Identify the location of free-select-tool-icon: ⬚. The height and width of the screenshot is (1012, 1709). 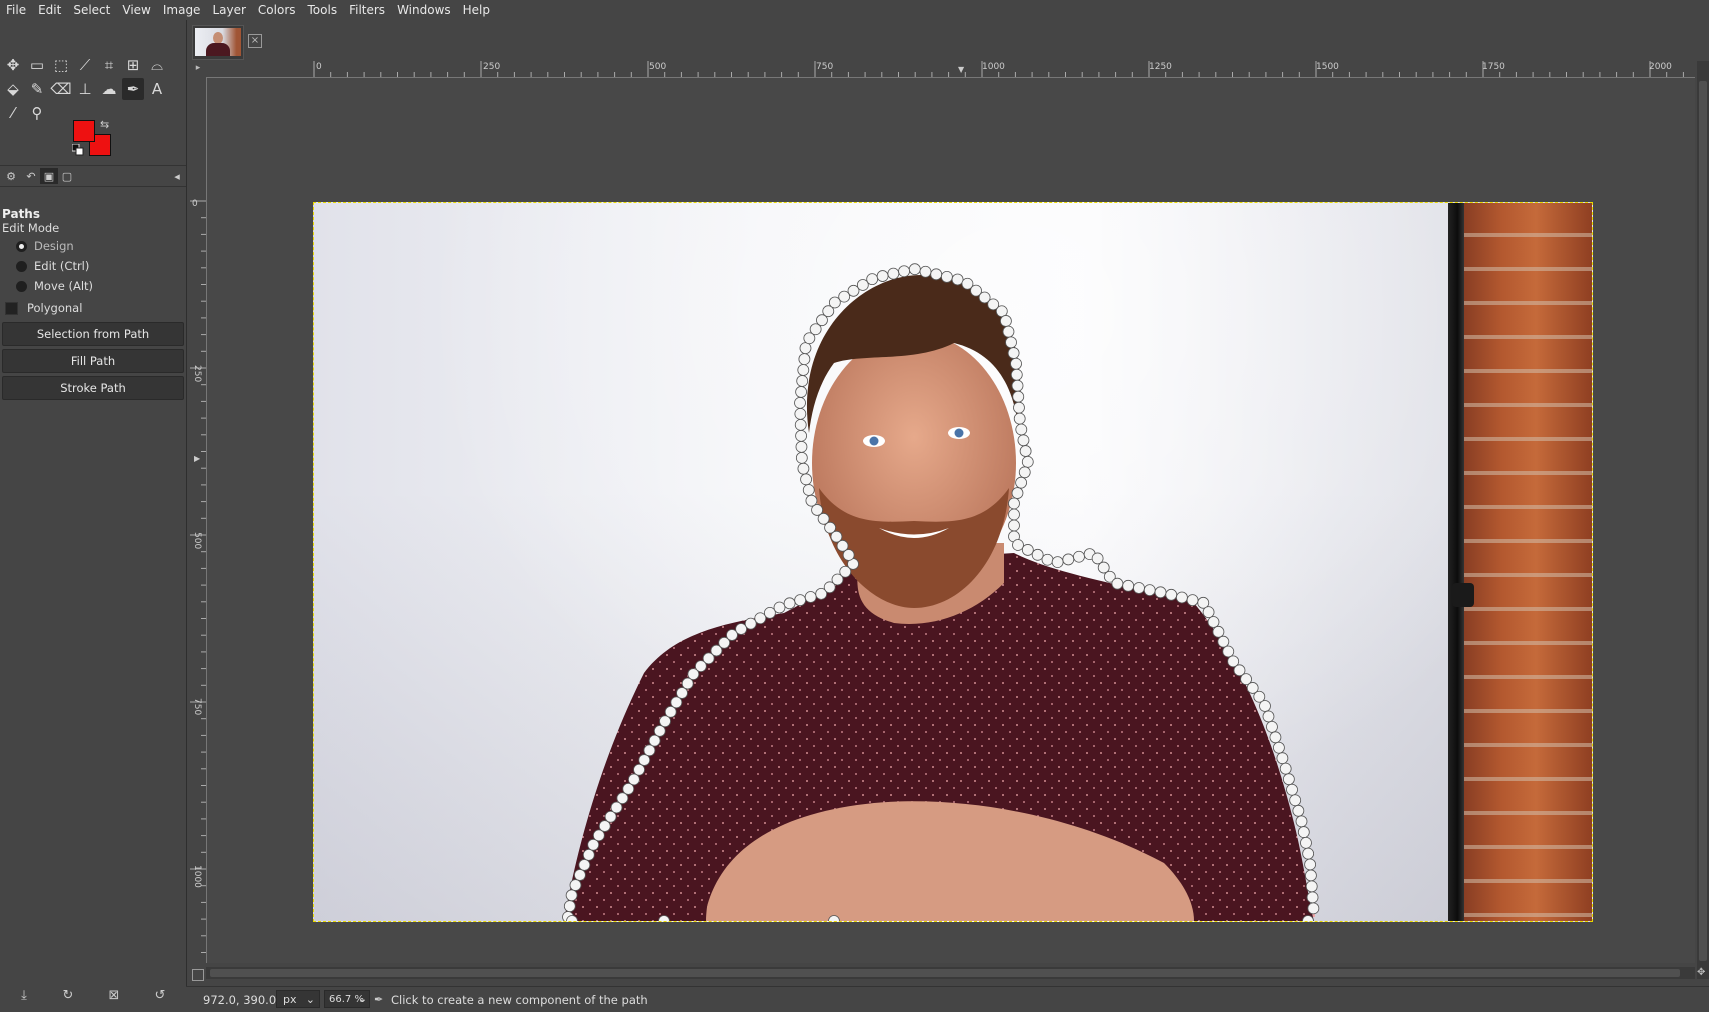
(61, 65).